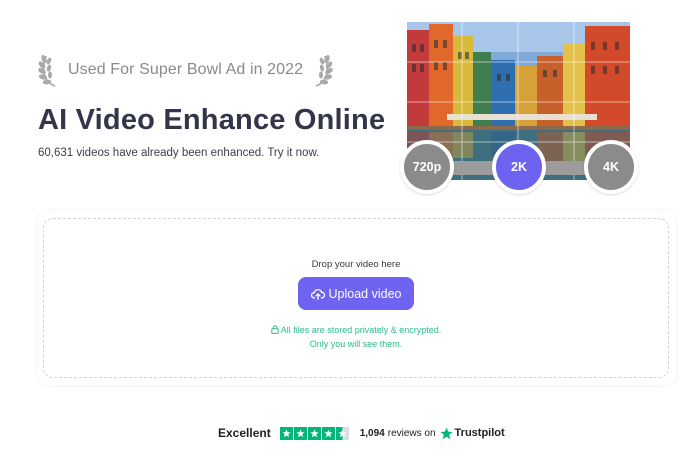  What do you see at coordinates (479, 433) in the screenshot?
I see `trustpilot-brand: Trustpilot` at bounding box center [479, 433].